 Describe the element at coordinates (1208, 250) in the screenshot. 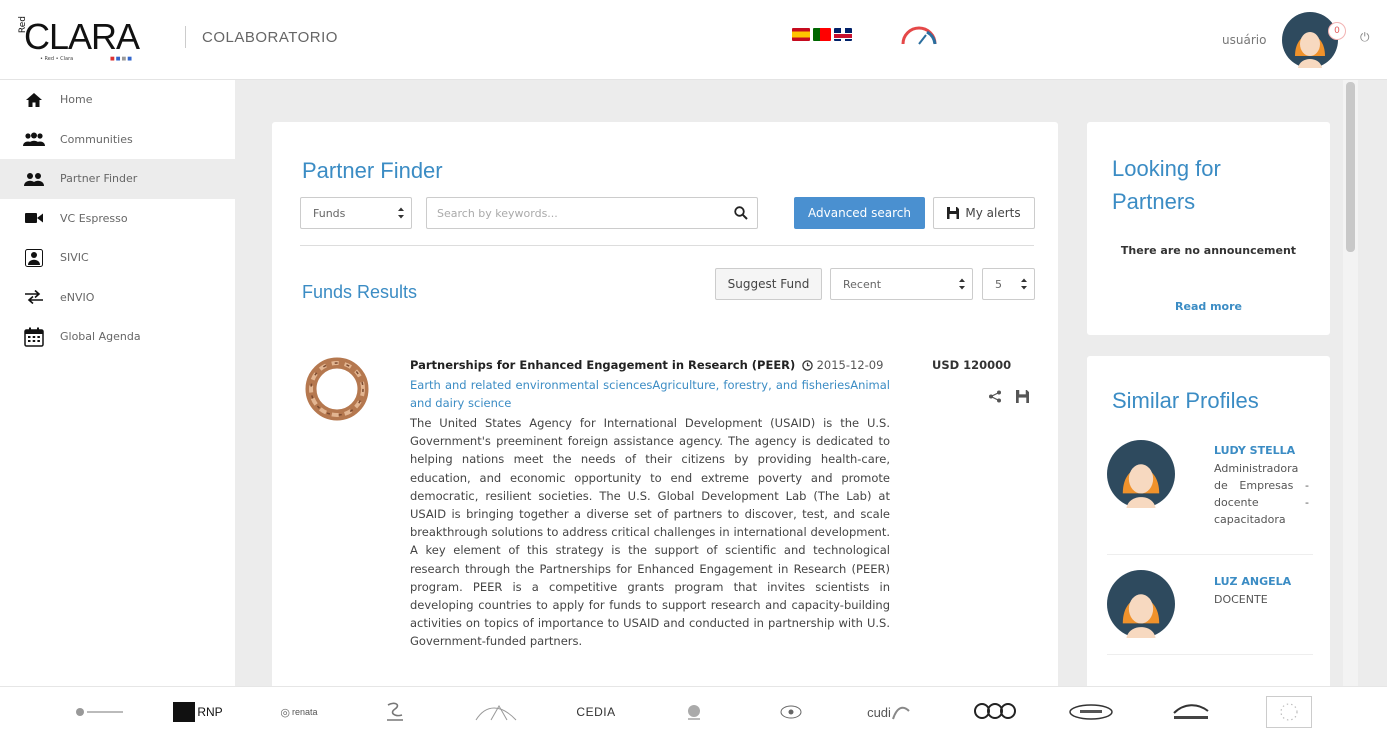

I see `no-announcement-text: There are no announcement` at that location.